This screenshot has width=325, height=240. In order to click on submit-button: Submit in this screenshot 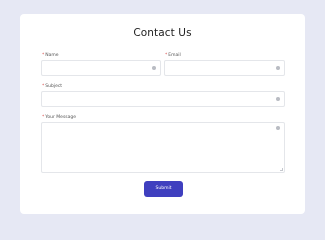, I will do `click(163, 189)`.